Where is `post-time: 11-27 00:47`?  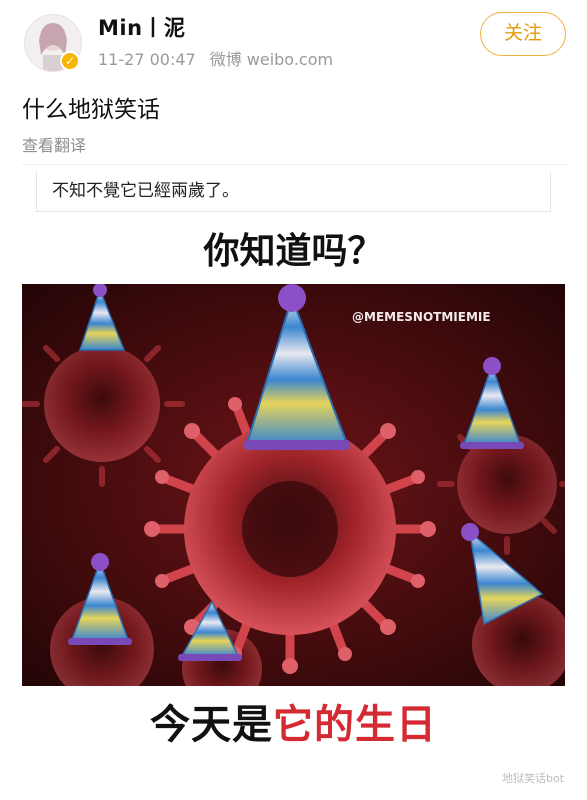 post-time: 11-27 00:47 is located at coordinates (147, 59).